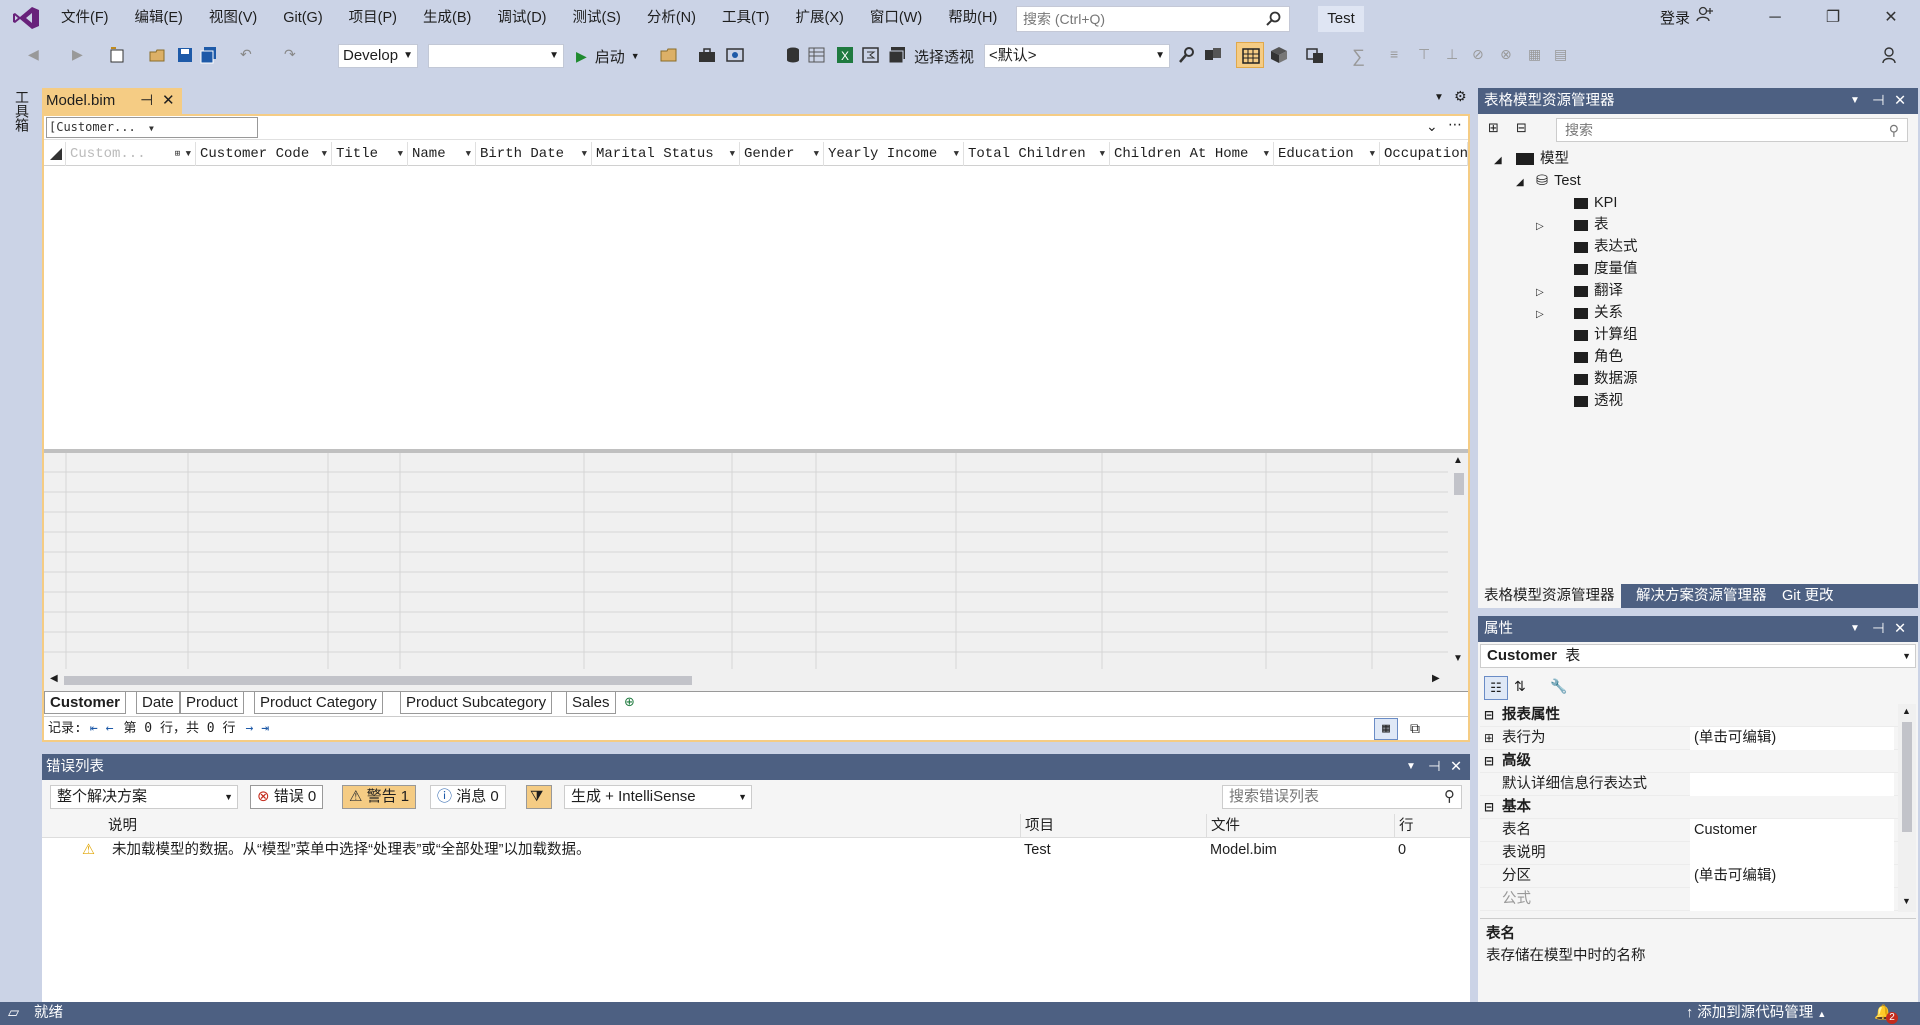 Image resolution: width=1920 pixels, height=1025 pixels. I want to click on property-category: ⊟ 高级, so click(1689, 761).